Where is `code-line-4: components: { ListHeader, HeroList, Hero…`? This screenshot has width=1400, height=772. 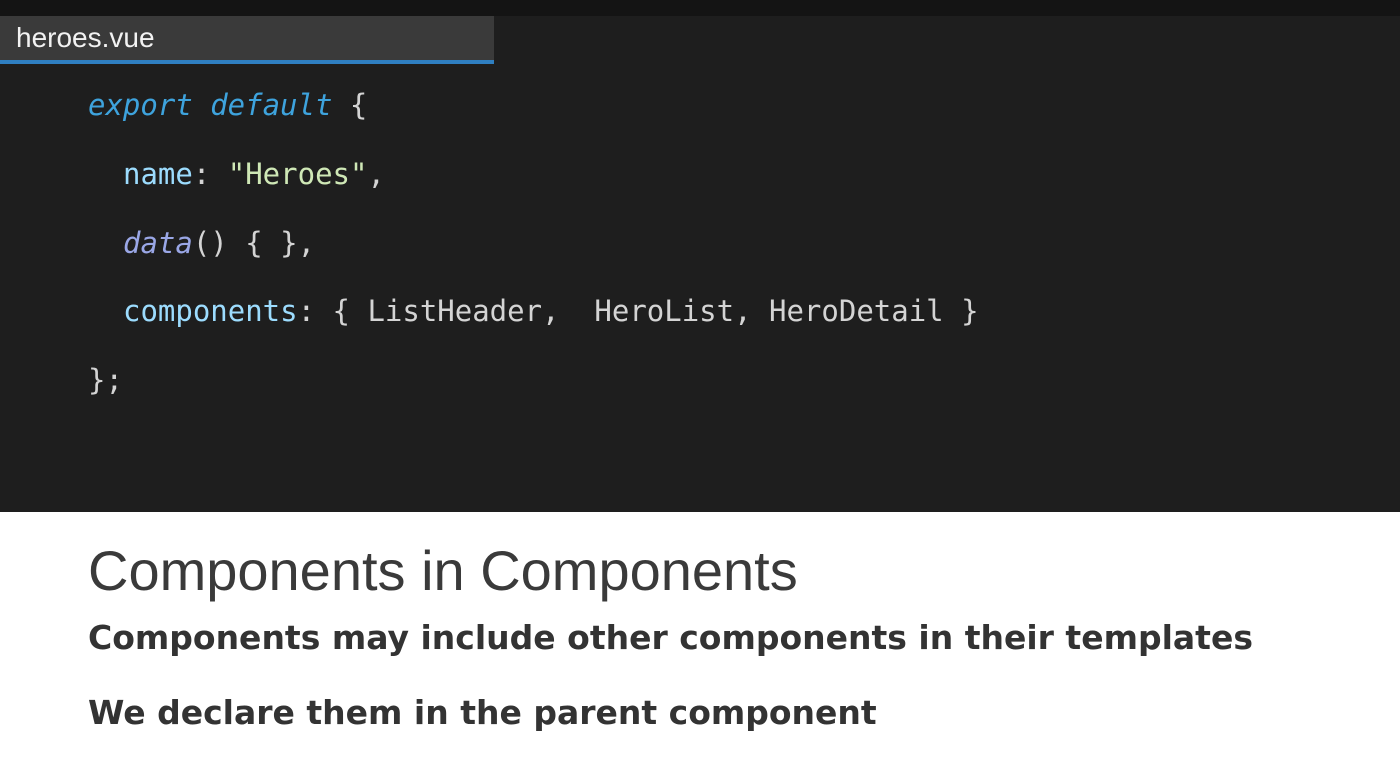
code-line-4: components: { ListHeader, HeroList, Hero… is located at coordinates (551, 311).